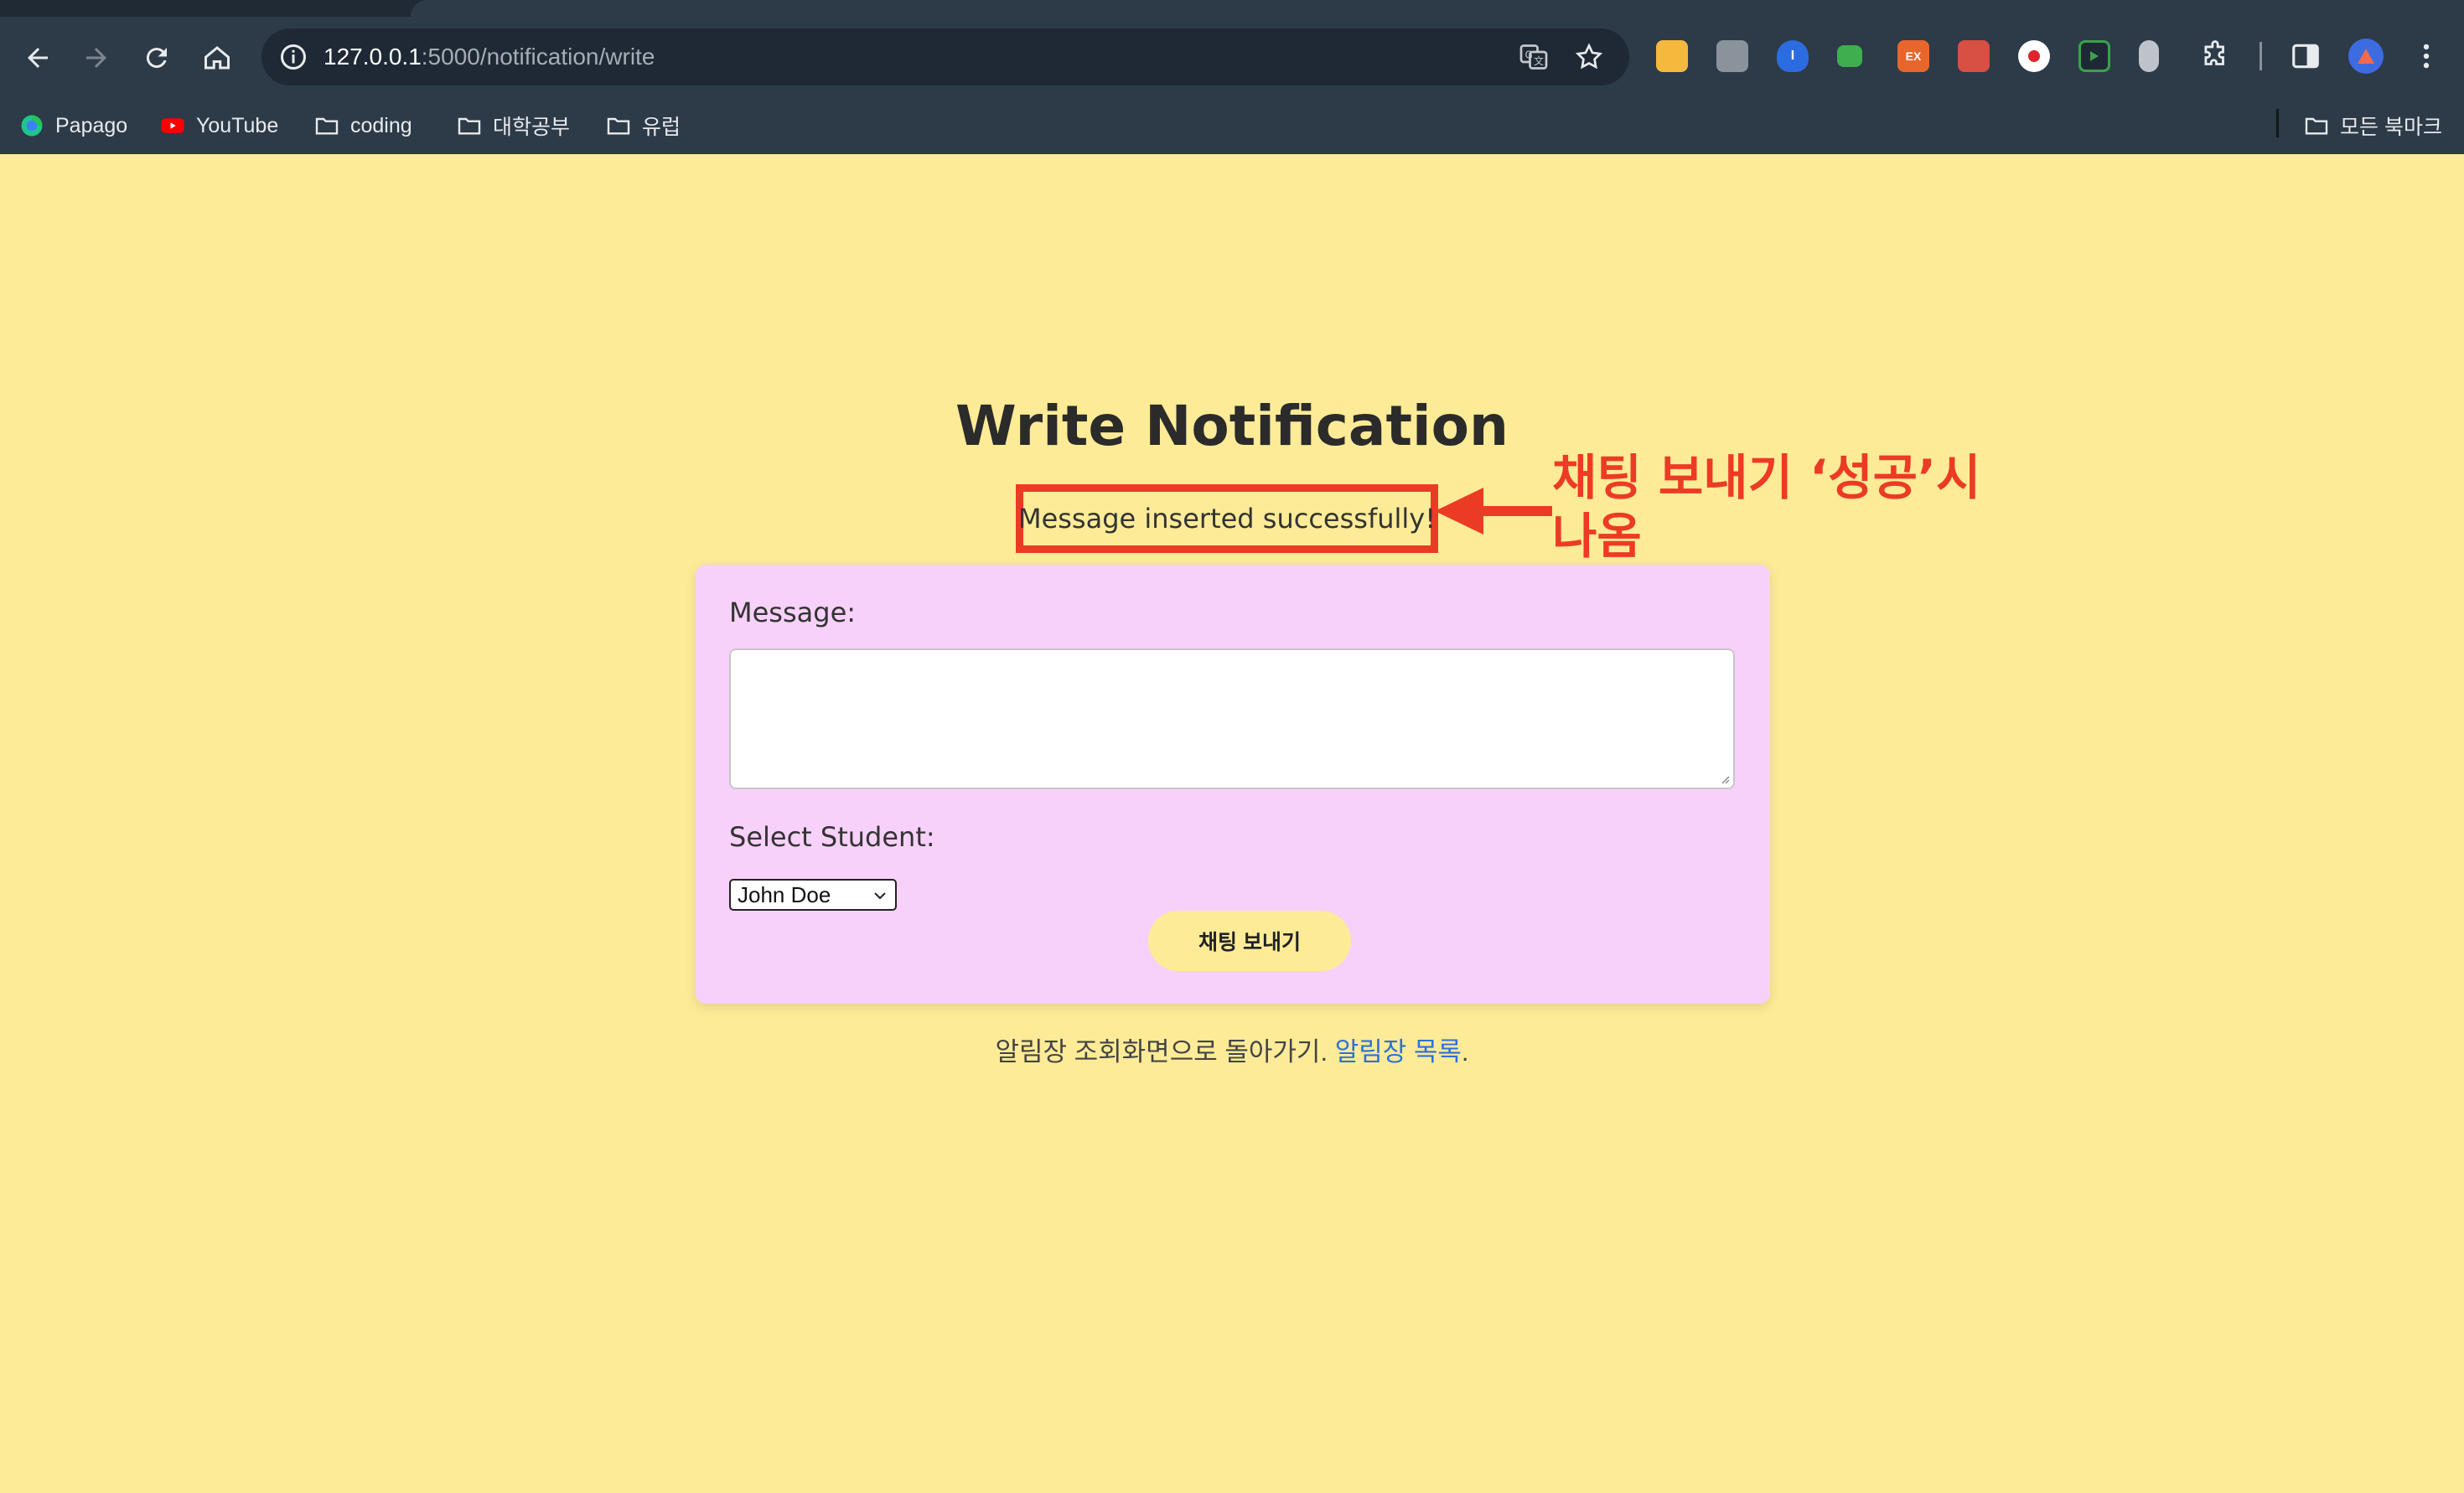 This screenshot has height=1493, width=2464. I want to click on reload-icon, so click(156, 58).